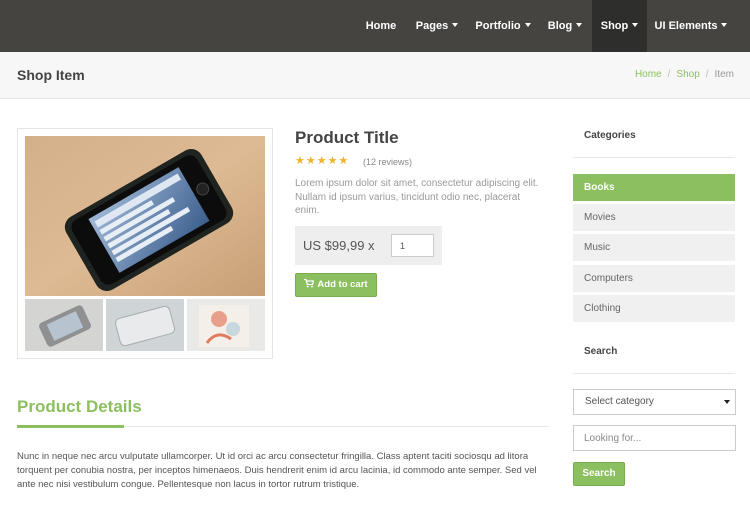 The height and width of the screenshot is (513, 750). What do you see at coordinates (654, 308) in the screenshot?
I see `category-item-clothing: Clothing` at bounding box center [654, 308].